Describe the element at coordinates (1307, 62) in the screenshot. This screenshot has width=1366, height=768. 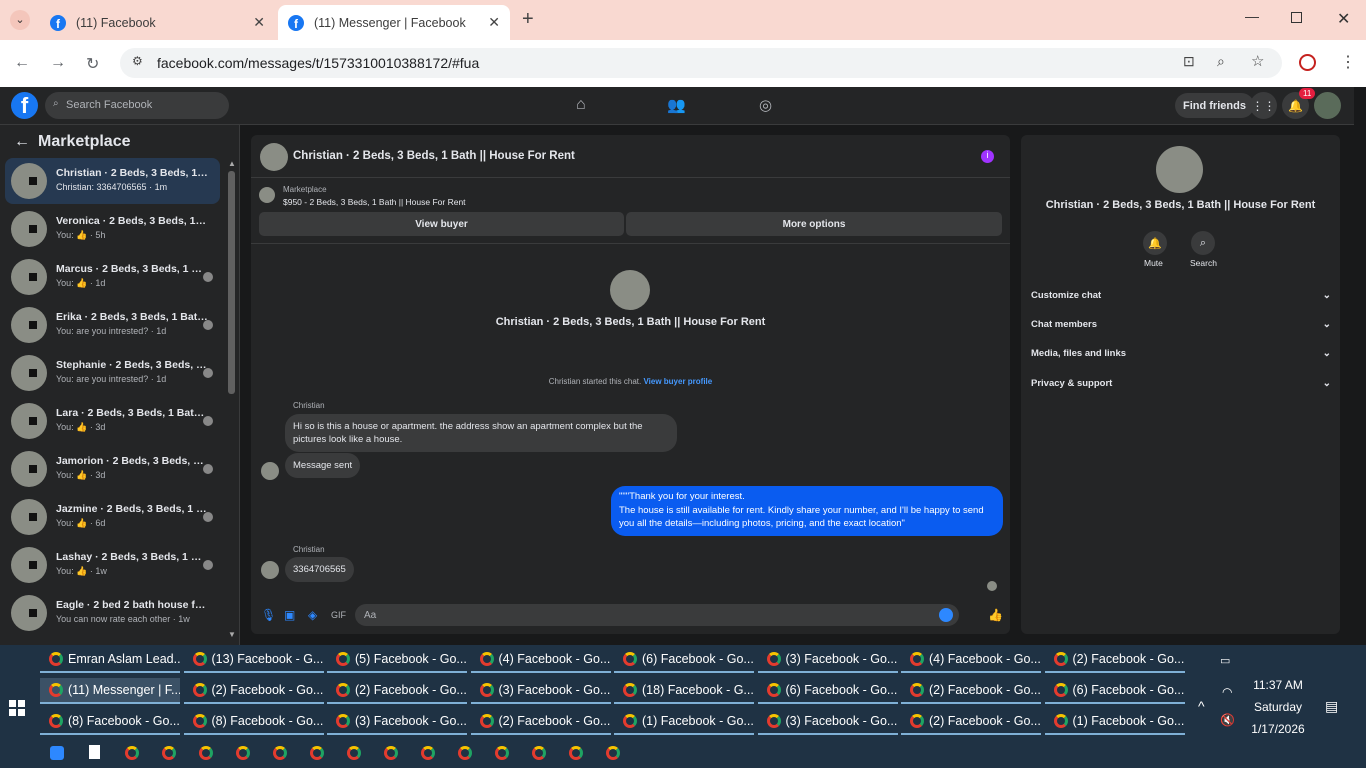
I see `profile-icon` at that location.